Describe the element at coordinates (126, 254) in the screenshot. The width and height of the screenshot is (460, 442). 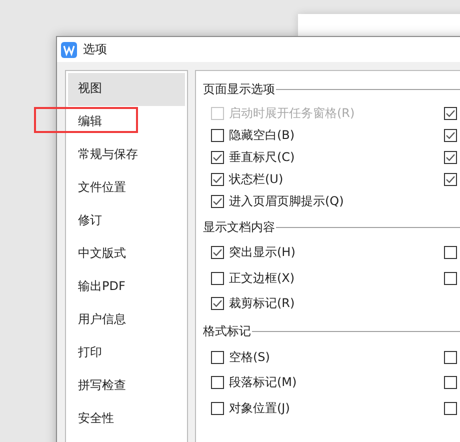
I see `sidebar-item: 中文版式` at that location.